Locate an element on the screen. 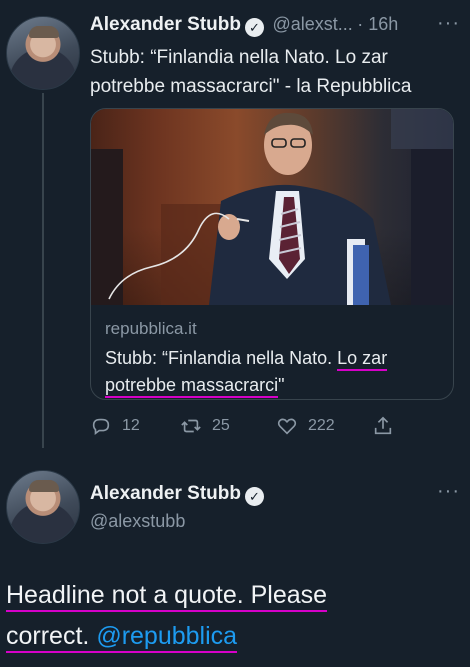 The width and height of the screenshot is (470, 667). share-icon is located at coordinates (383, 425).